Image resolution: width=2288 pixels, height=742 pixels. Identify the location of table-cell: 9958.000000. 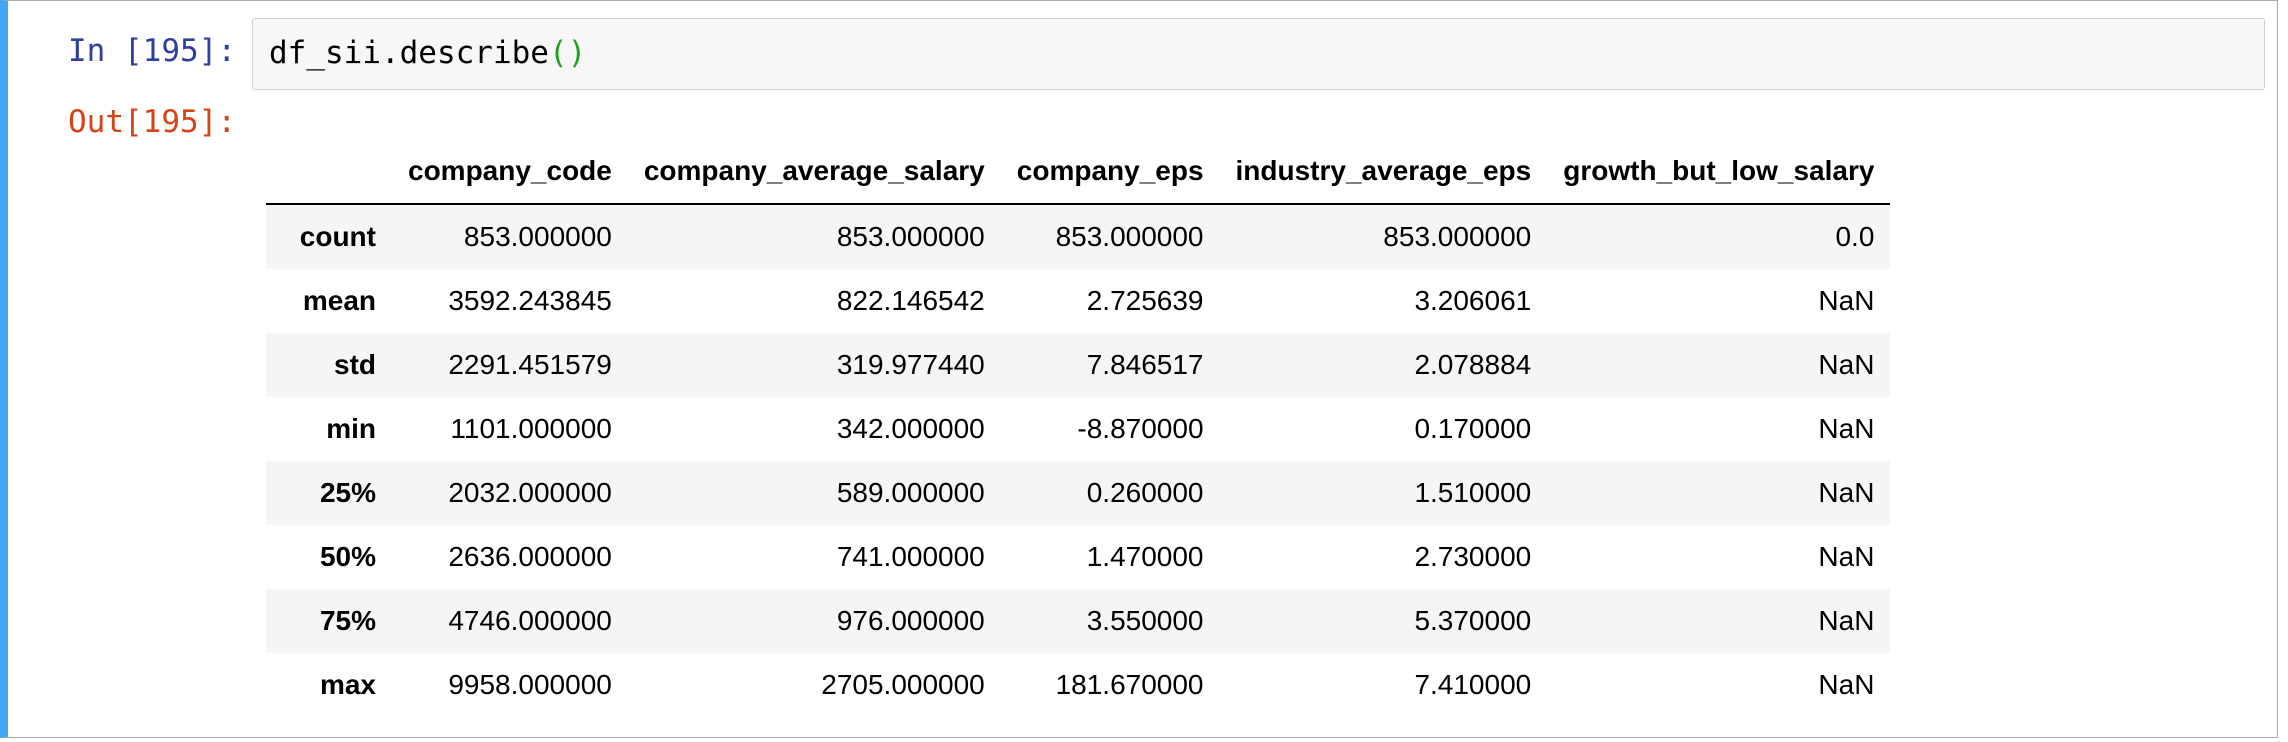
(530, 684).